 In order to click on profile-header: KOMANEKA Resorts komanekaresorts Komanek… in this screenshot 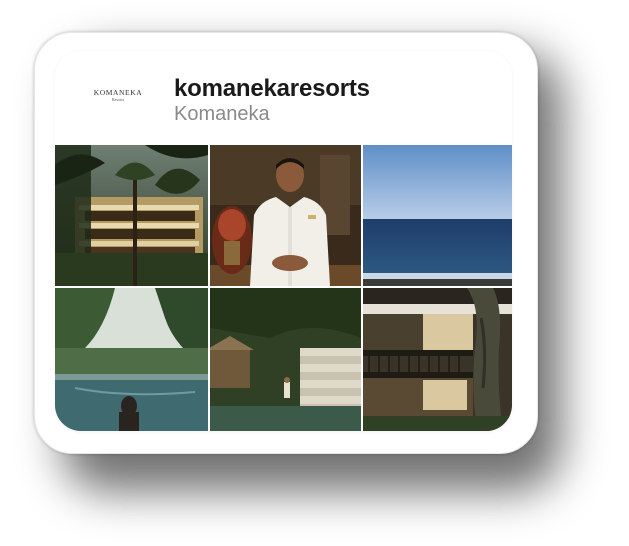, I will do `click(283, 98)`.